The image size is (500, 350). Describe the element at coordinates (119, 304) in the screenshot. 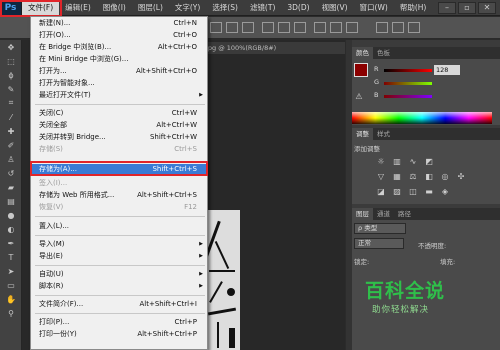

I see `menu-item-file-info: 文件简介(F)... Alt+Shift+Ctrl+I` at that location.